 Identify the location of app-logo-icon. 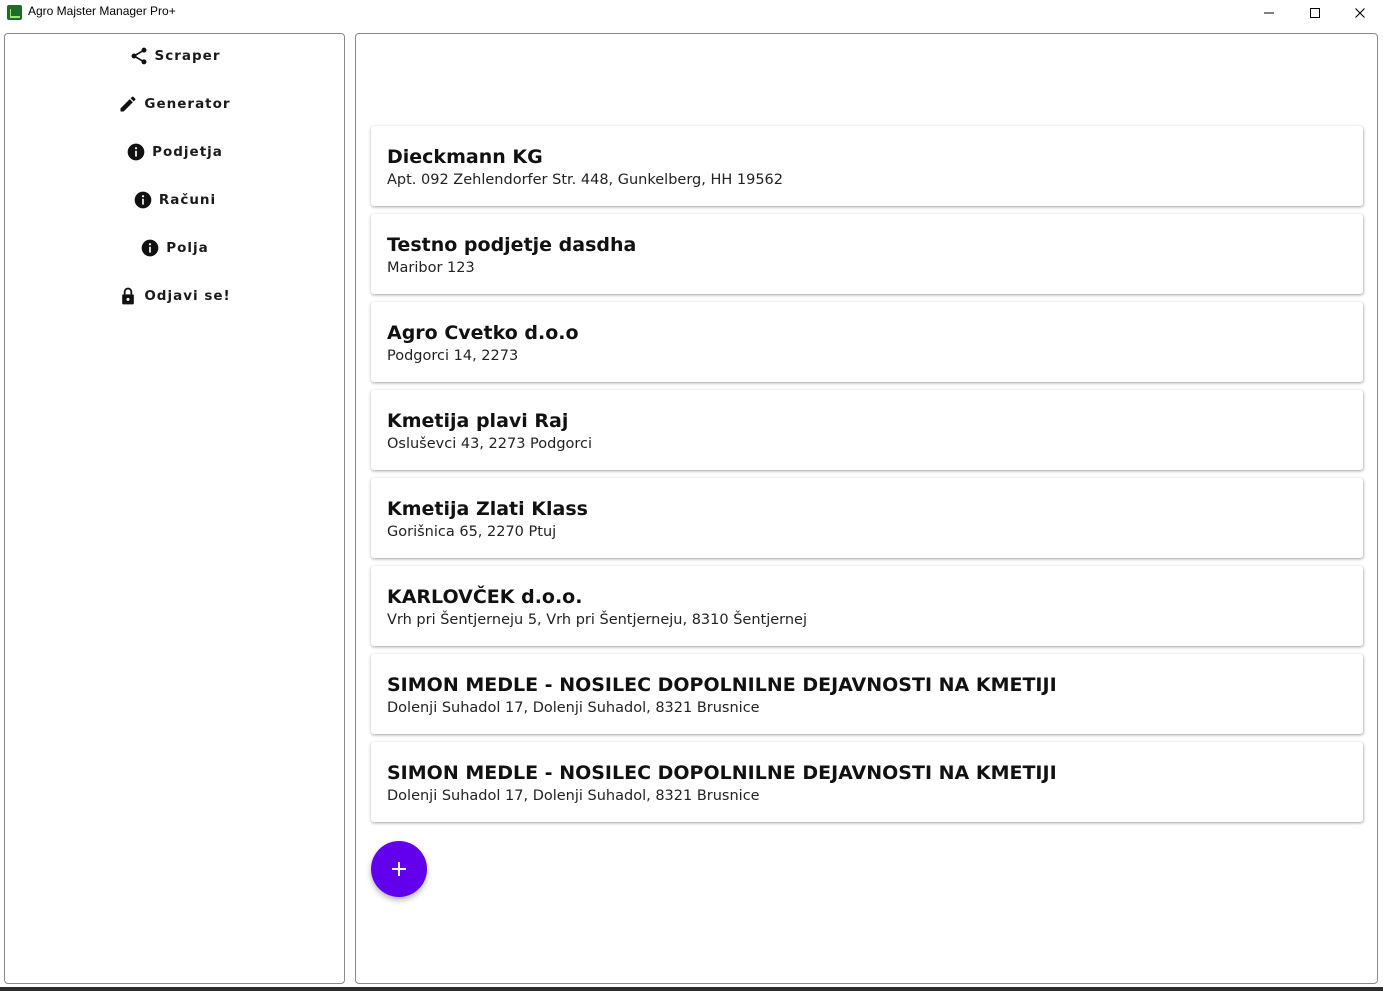
(14, 12).